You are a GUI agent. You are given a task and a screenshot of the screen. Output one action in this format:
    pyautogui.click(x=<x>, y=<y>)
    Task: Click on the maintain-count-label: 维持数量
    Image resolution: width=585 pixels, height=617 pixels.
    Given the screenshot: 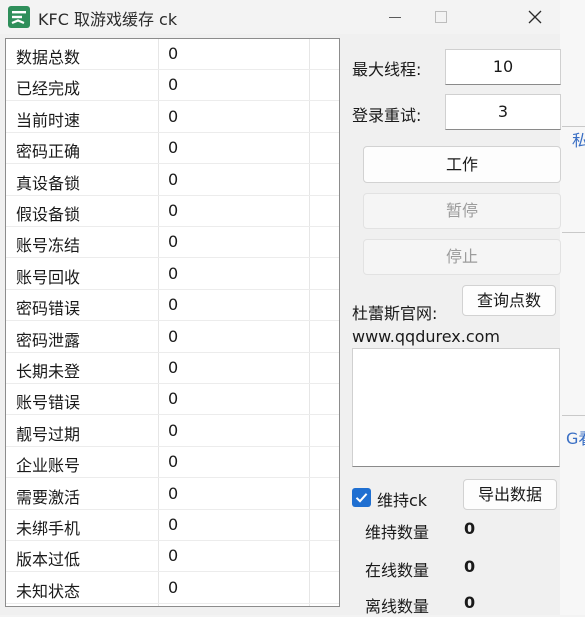 What is the action you would take?
    pyautogui.click(x=397, y=532)
    